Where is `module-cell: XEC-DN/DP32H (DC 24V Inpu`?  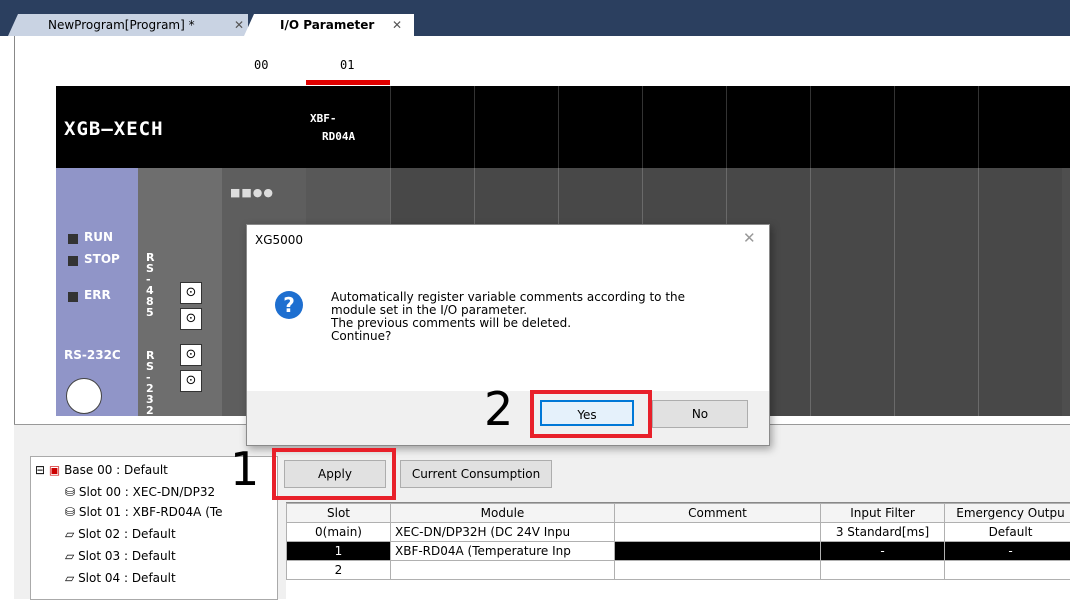
module-cell: XEC-DN/DP32H (DC 24V Inpu is located at coordinates (503, 532).